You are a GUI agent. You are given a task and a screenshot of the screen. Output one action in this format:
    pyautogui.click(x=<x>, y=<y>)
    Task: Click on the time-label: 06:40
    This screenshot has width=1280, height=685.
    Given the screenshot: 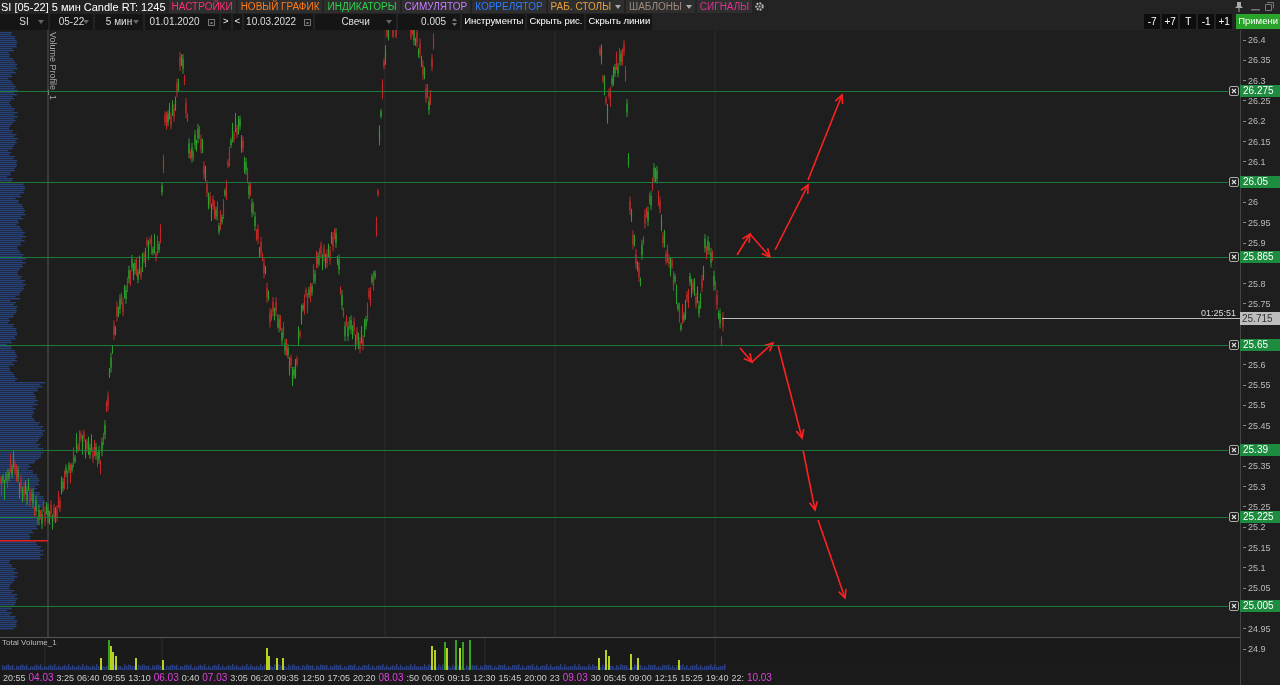 What is the action you would take?
    pyautogui.click(x=88, y=677)
    